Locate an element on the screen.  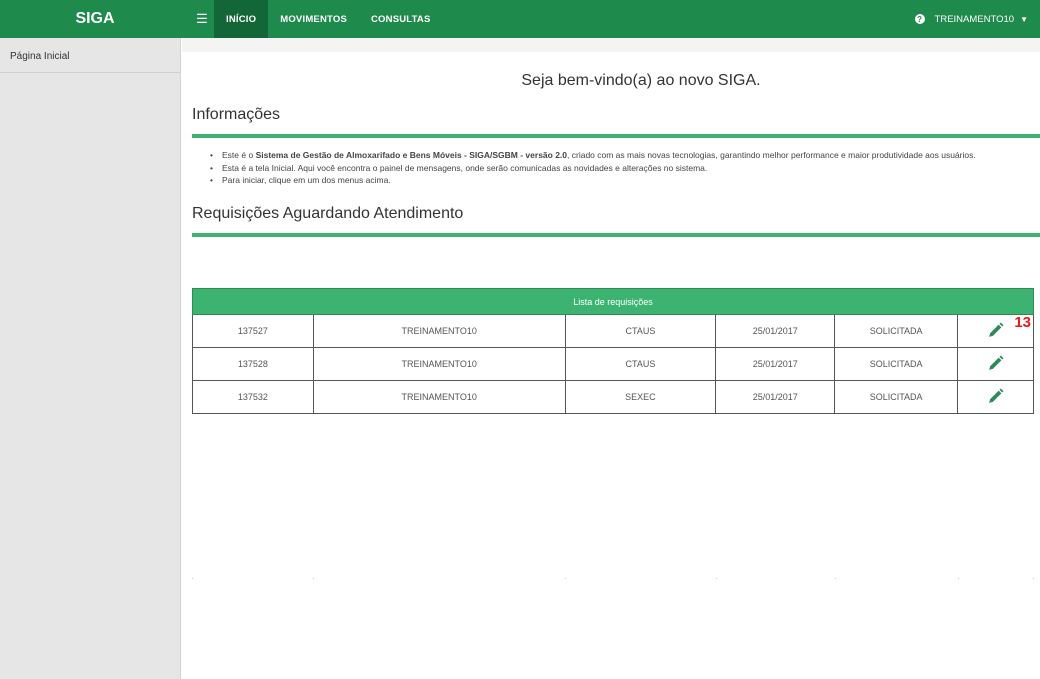
table-caption: Lista de requisições is located at coordinates (613, 301).